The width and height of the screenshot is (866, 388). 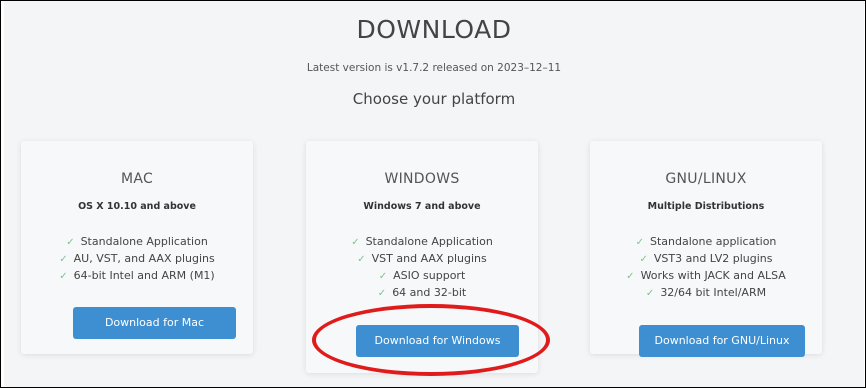 What do you see at coordinates (429, 292) in the screenshot?
I see `feature-label: 64 and 32-bit` at bounding box center [429, 292].